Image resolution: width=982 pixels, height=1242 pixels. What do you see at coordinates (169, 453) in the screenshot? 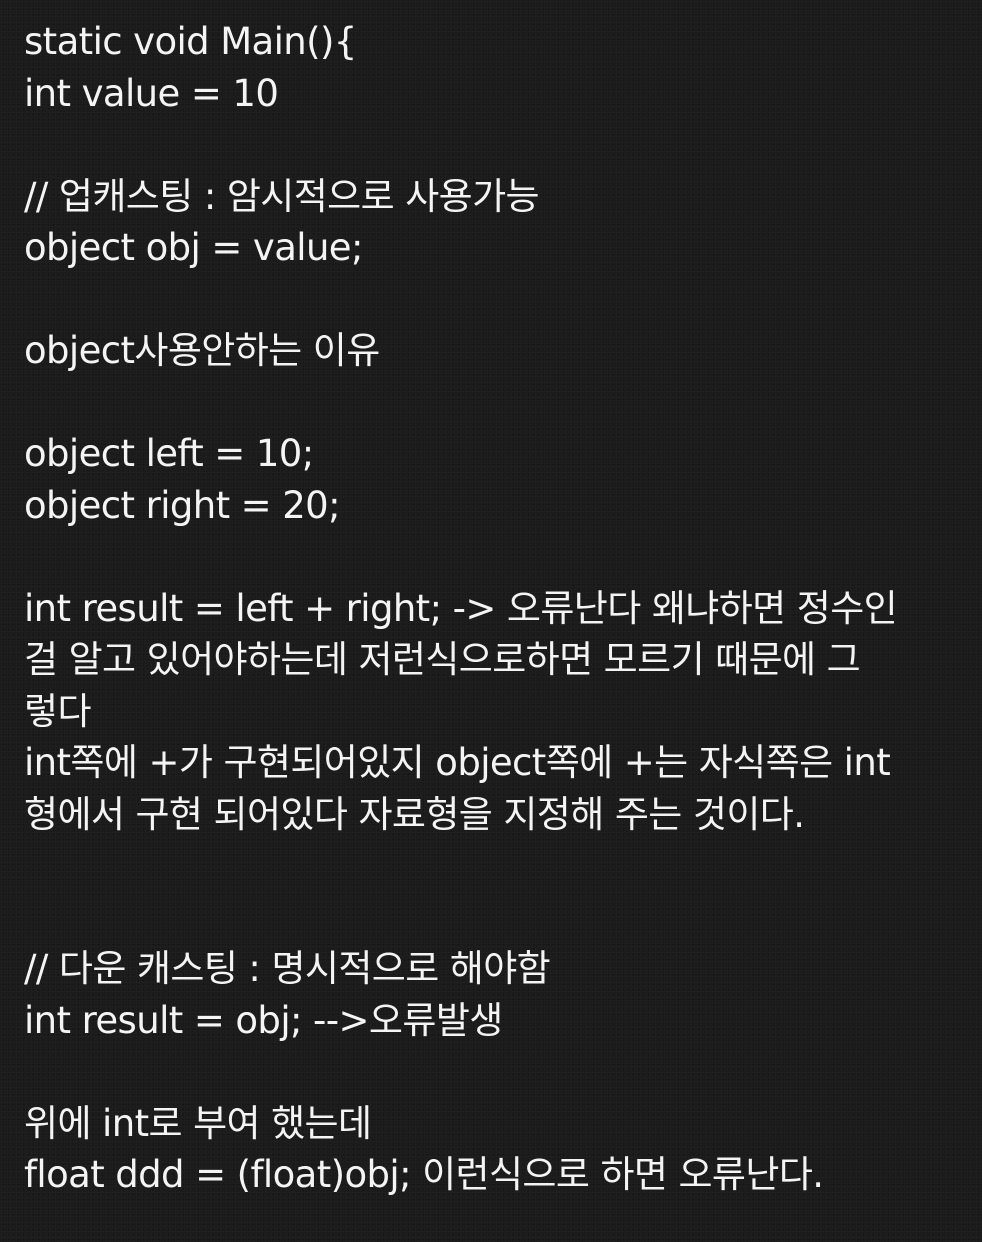
I see `note-line: object left = 10;` at bounding box center [169, 453].